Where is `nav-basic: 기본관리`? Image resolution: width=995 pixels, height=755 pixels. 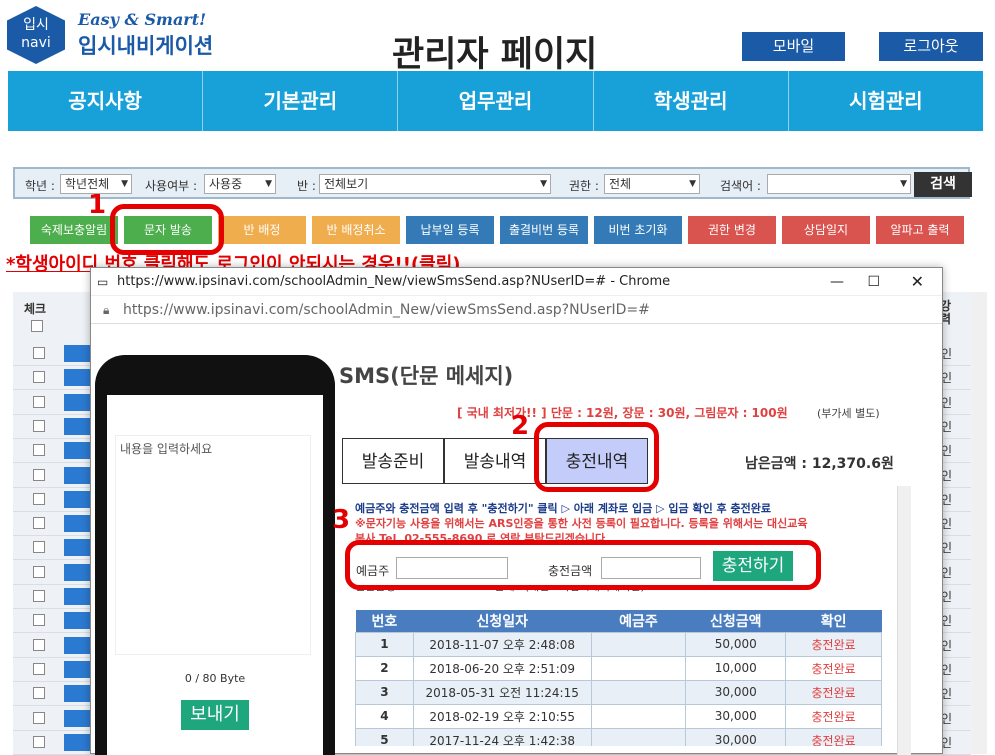
nav-basic: 기본관리 is located at coordinates (301, 101).